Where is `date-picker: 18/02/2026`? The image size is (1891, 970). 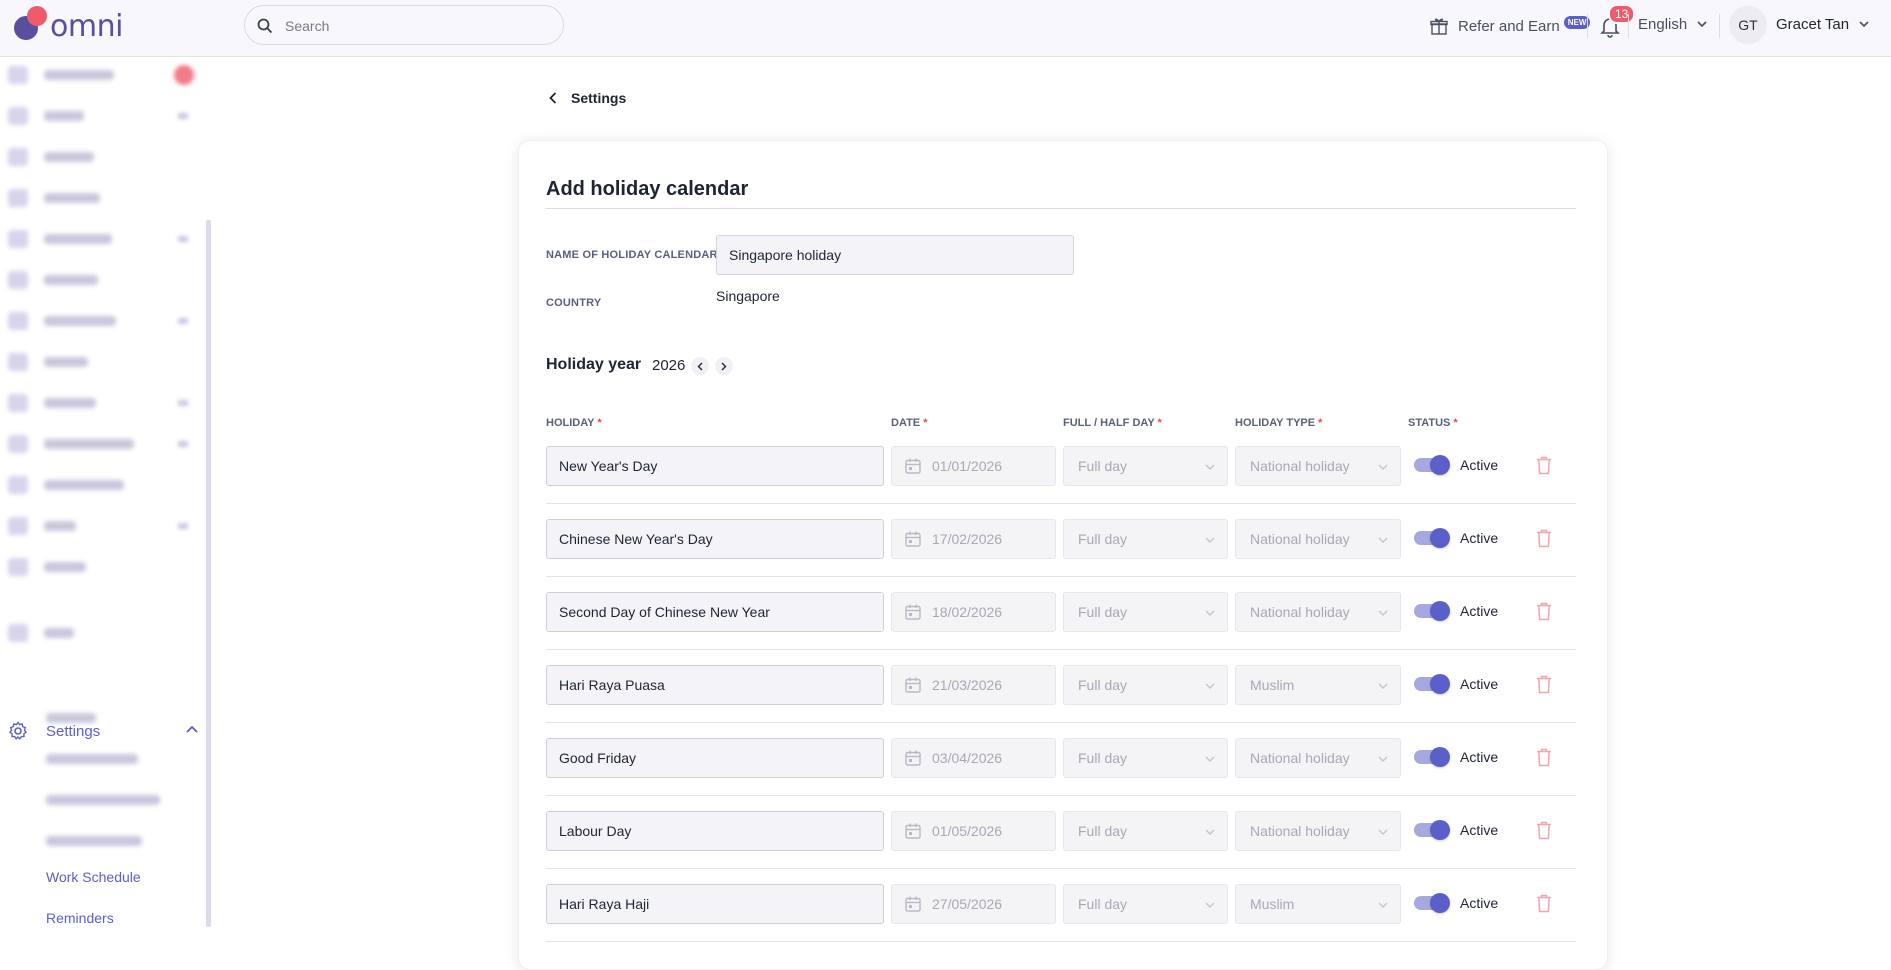
date-picker: 18/02/2026 is located at coordinates (973, 612).